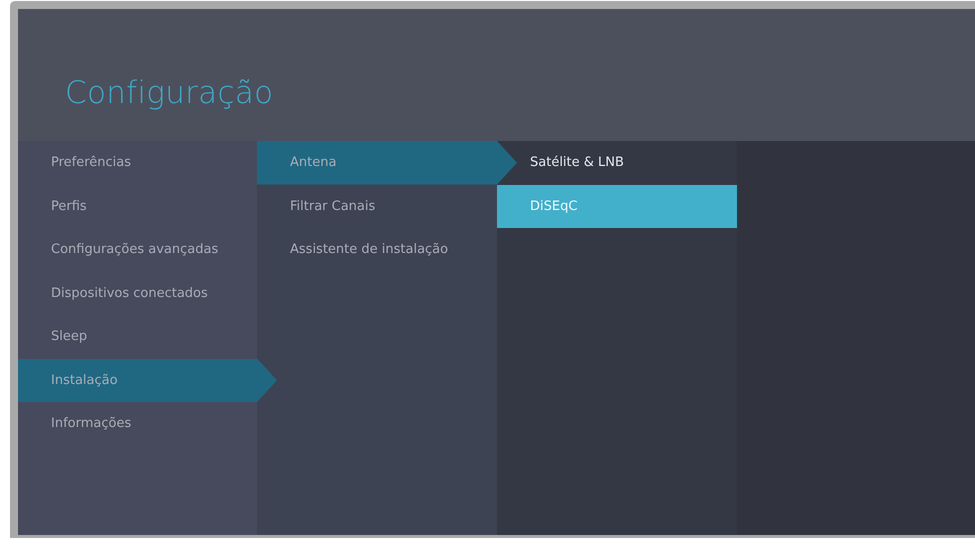 The width and height of the screenshot is (975, 549). I want to click on menu-item: Satélite & LNB, so click(627, 162).